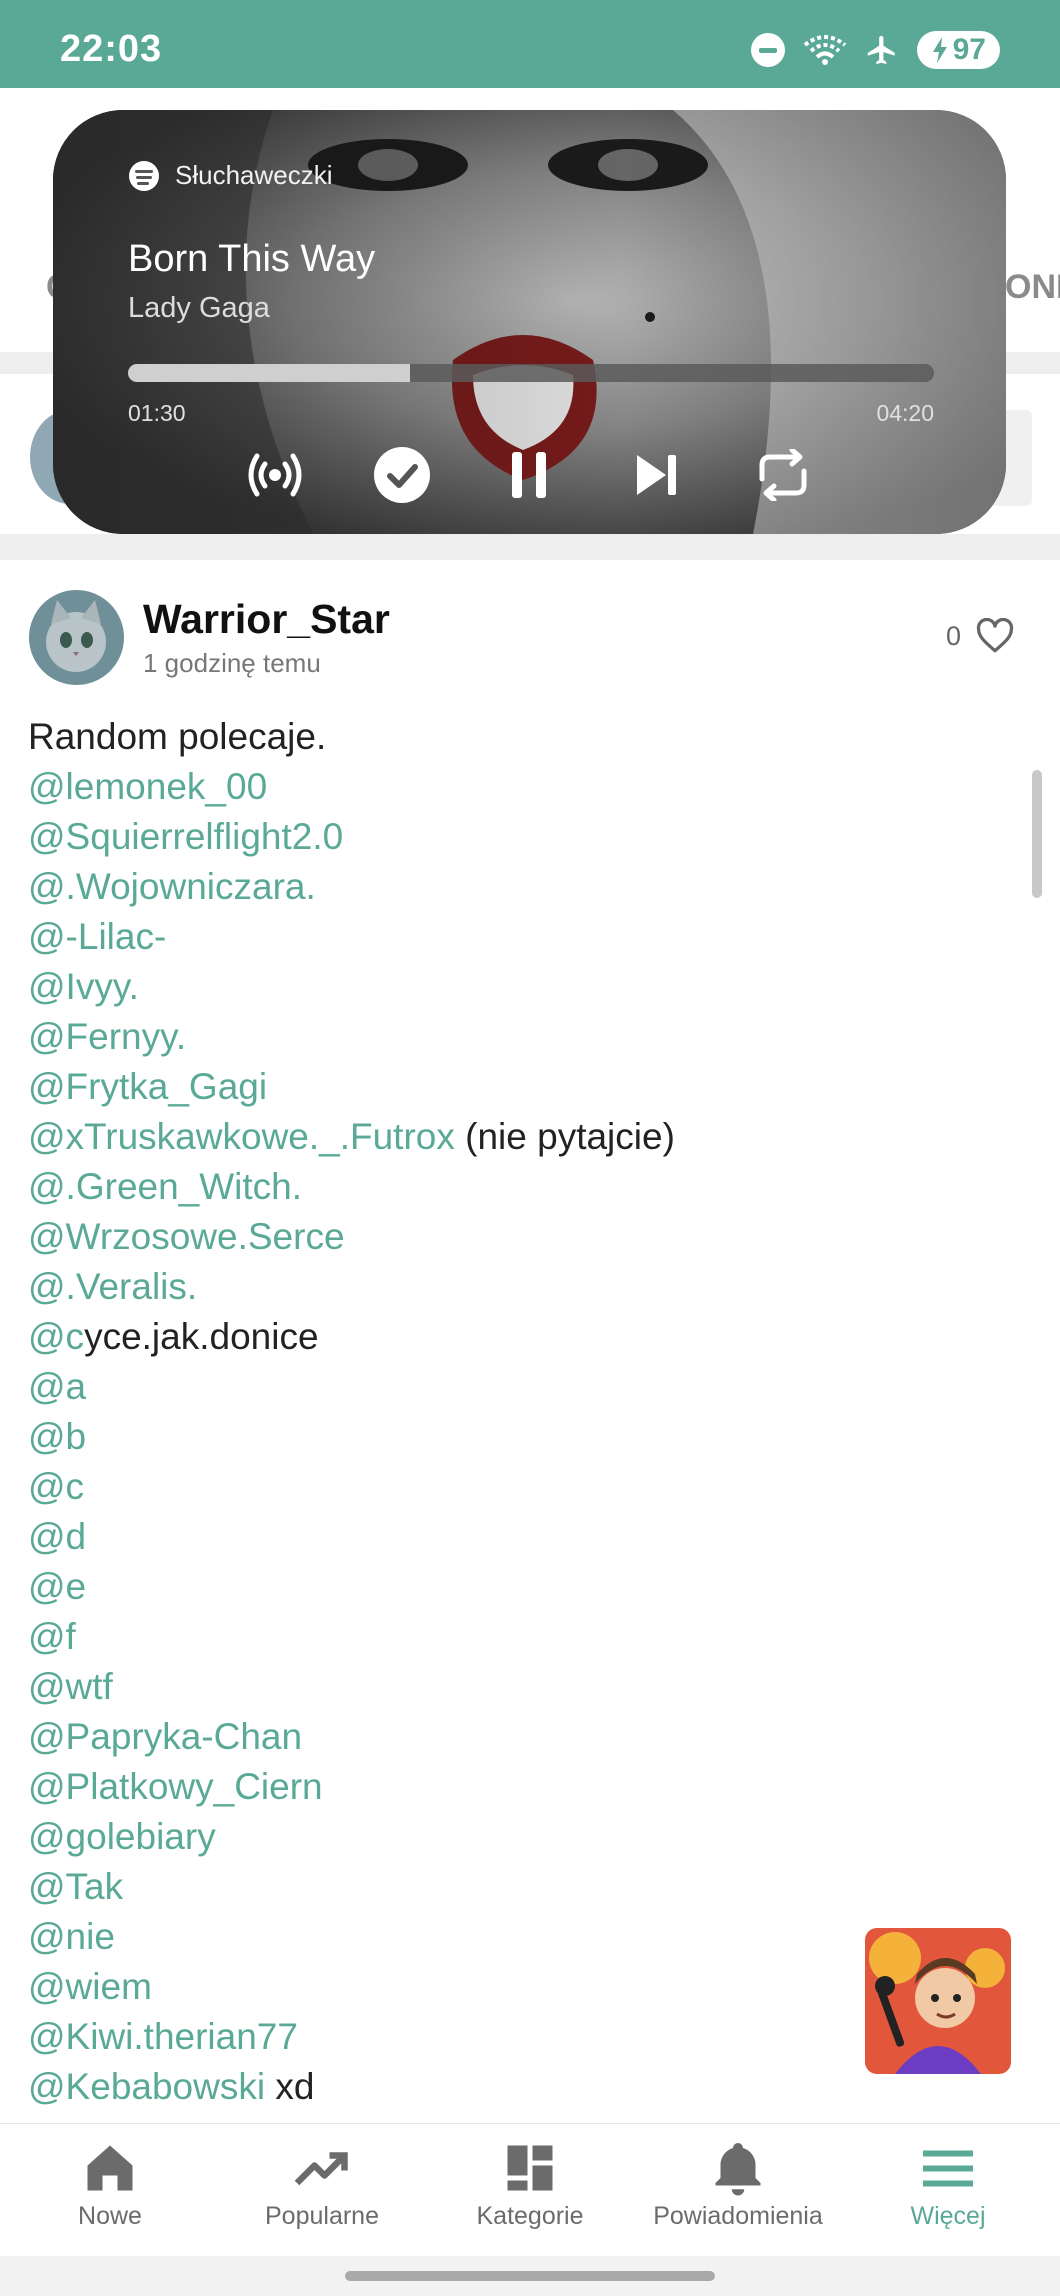  What do you see at coordinates (881, 50) in the screenshot?
I see `airplane-icon` at bounding box center [881, 50].